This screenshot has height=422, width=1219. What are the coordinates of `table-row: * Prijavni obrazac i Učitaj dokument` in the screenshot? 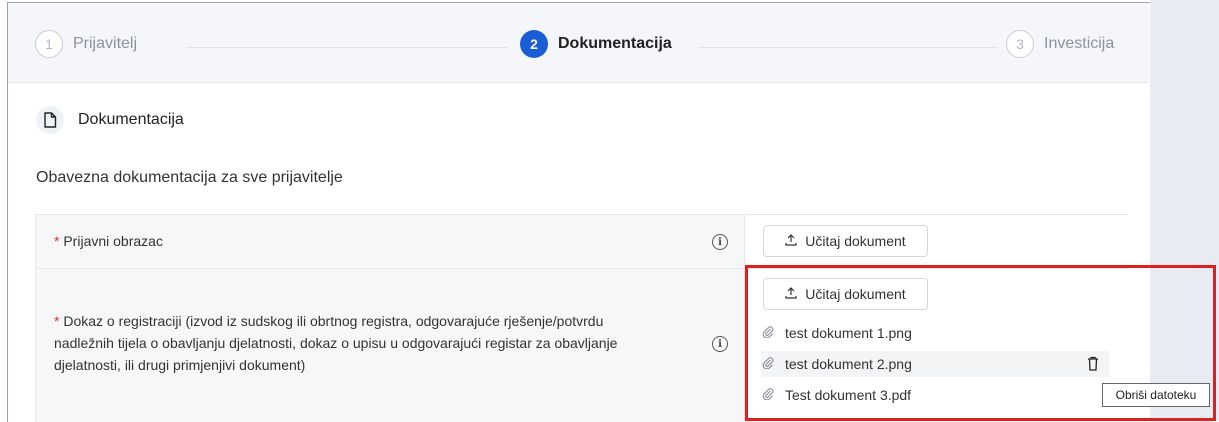 It's located at (582, 242).